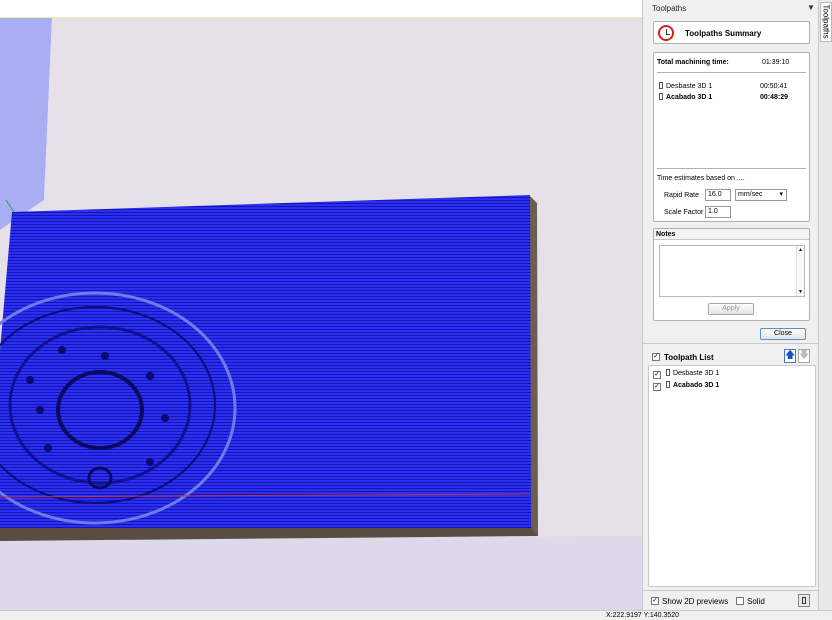 This screenshot has width=832, height=620. Describe the element at coordinates (695, 601) in the screenshot. I see `show-2d-label: Show 2D previews` at that location.